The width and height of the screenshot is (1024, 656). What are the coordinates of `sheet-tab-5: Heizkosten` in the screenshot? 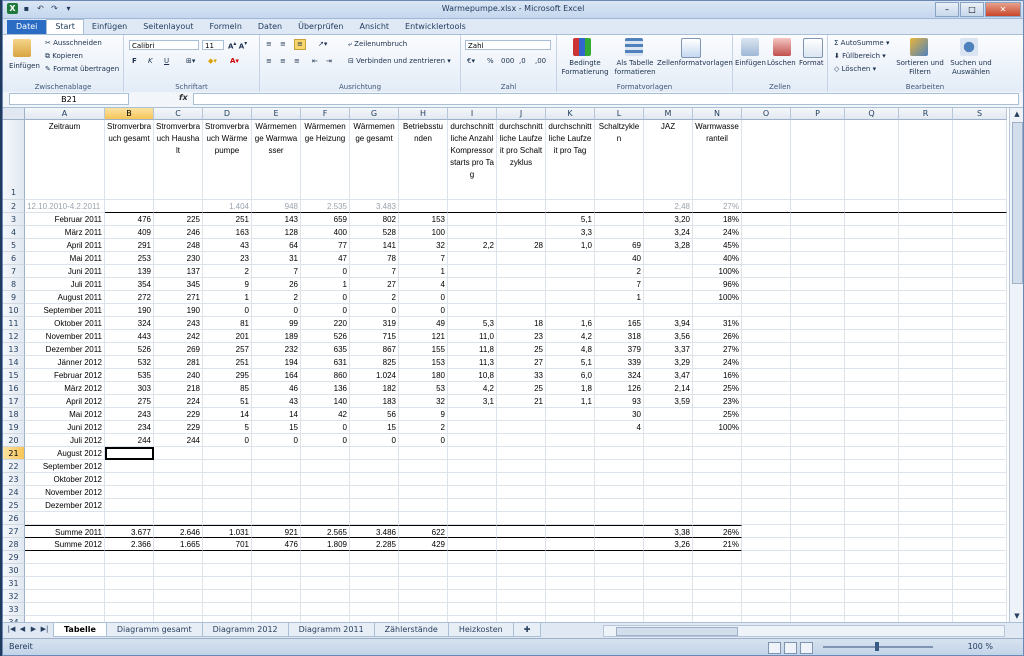 It's located at (480, 630).